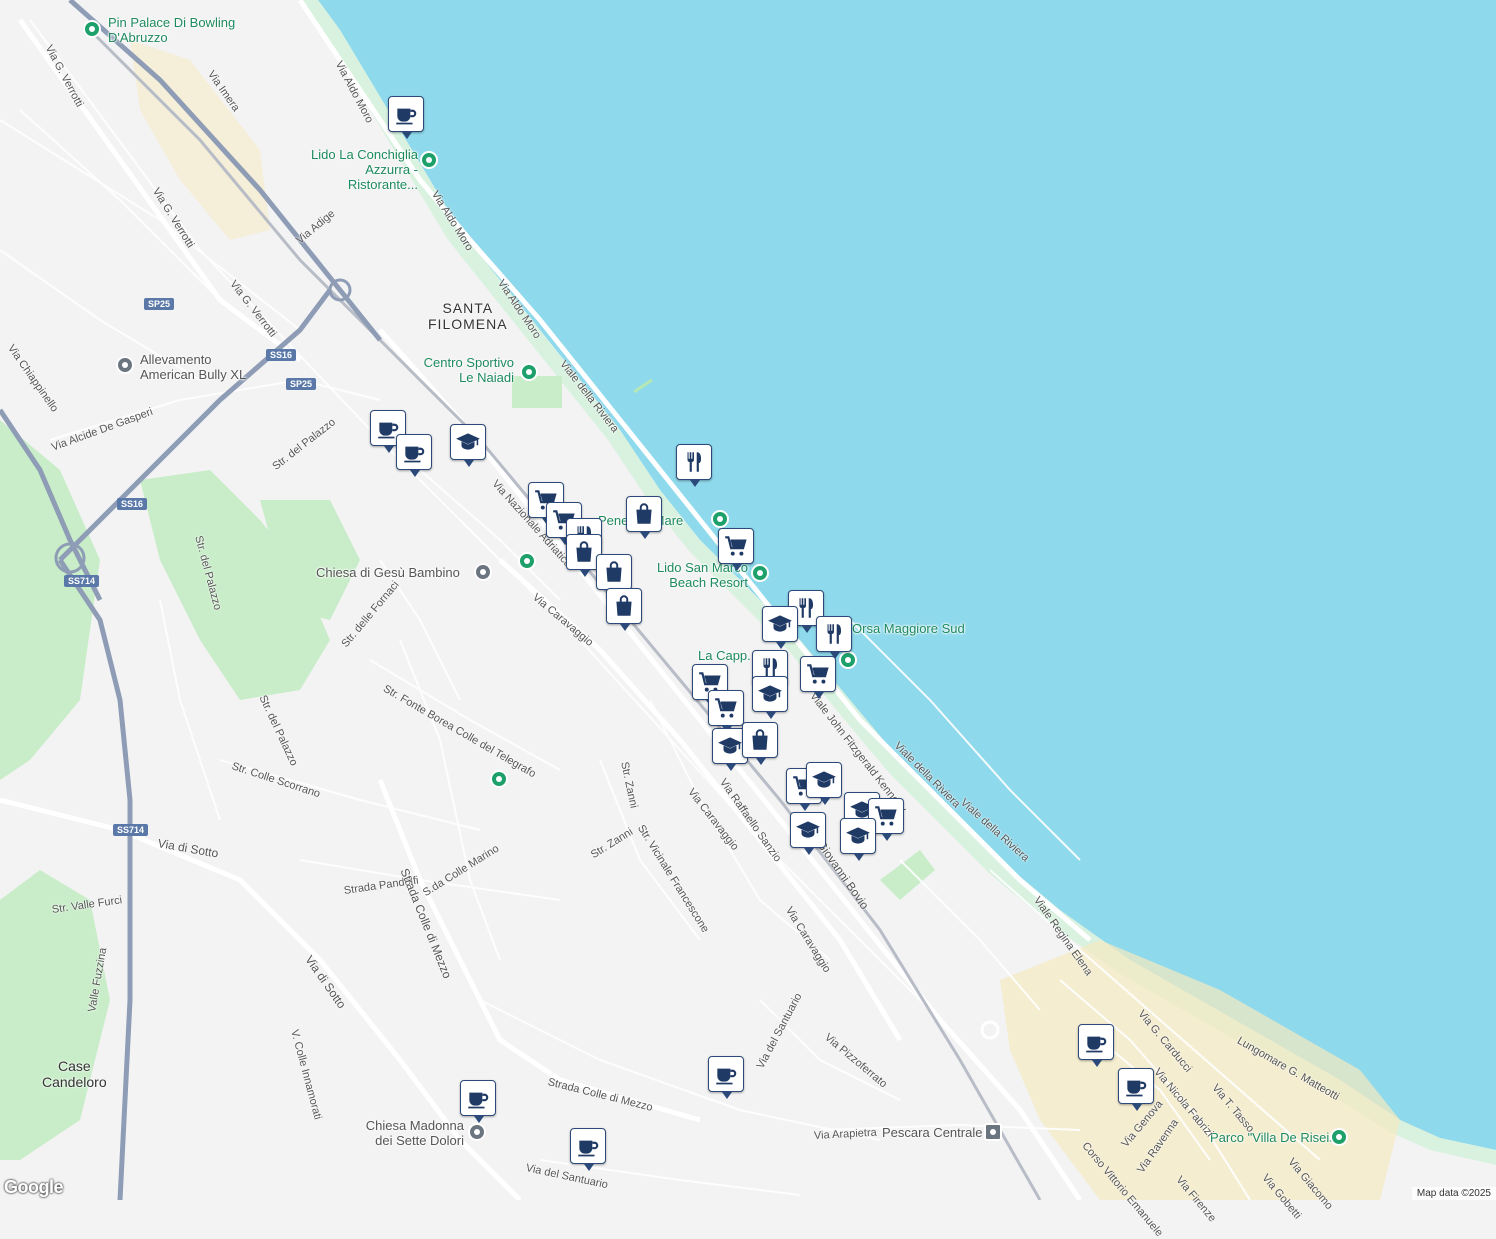 This screenshot has height=1239, width=1496. What do you see at coordinates (529, 372) in the screenshot?
I see `poi-dot-naiadi` at bounding box center [529, 372].